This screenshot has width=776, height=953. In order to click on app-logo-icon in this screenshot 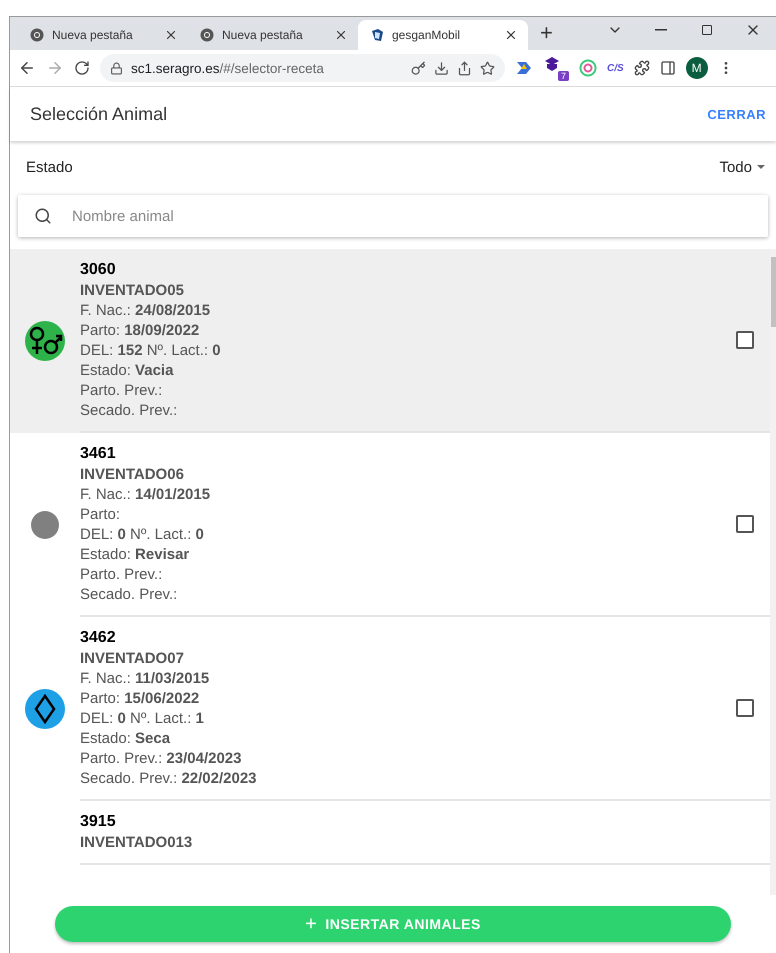, I will do `click(377, 35)`.